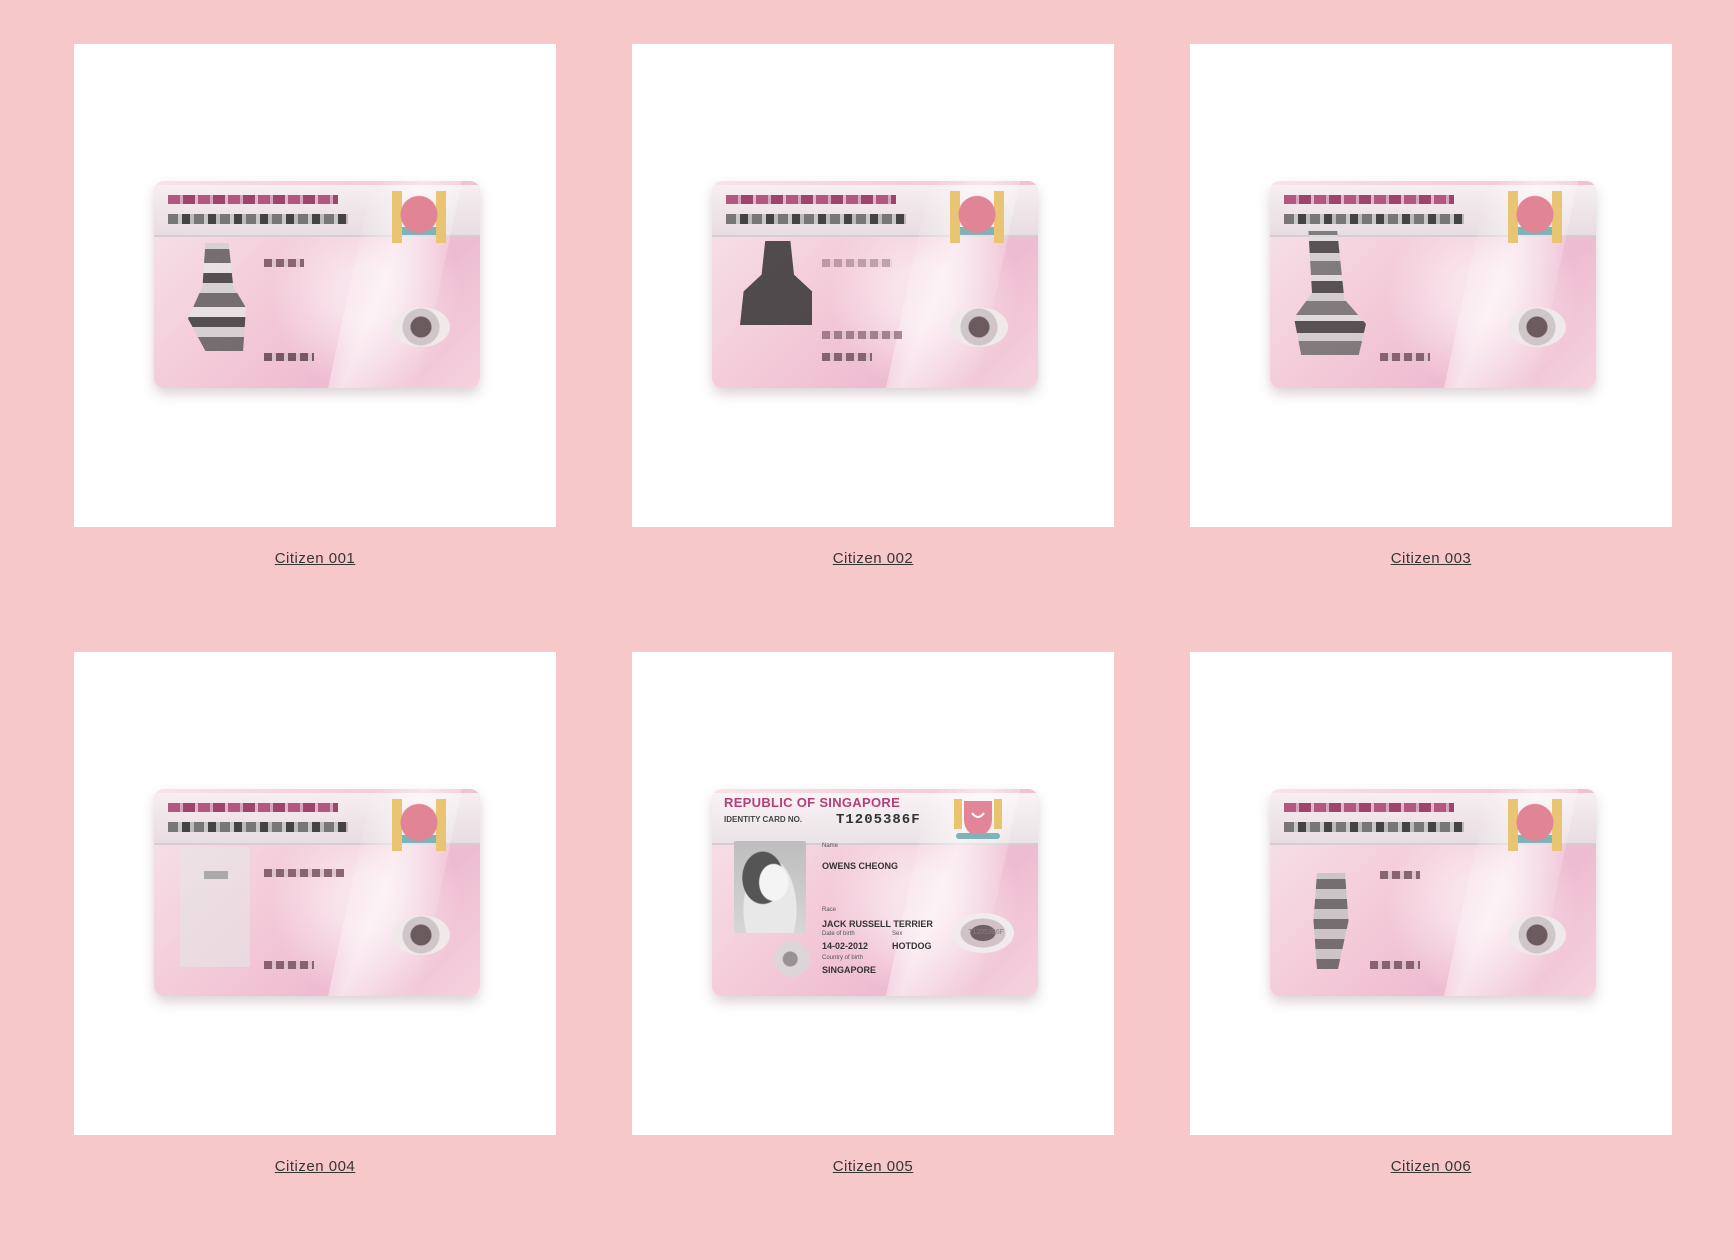 The height and width of the screenshot is (1260, 1734). I want to click on gallery-item: Citizen 004, so click(315, 956).